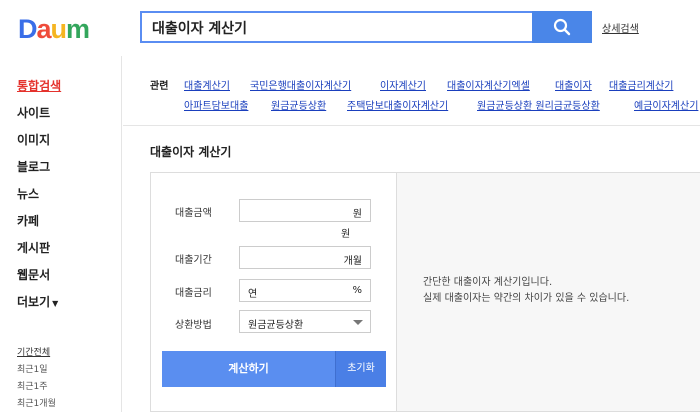  What do you see at coordinates (33, 112) in the screenshot?
I see `sidebar-item-site: 사이트` at bounding box center [33, 112].